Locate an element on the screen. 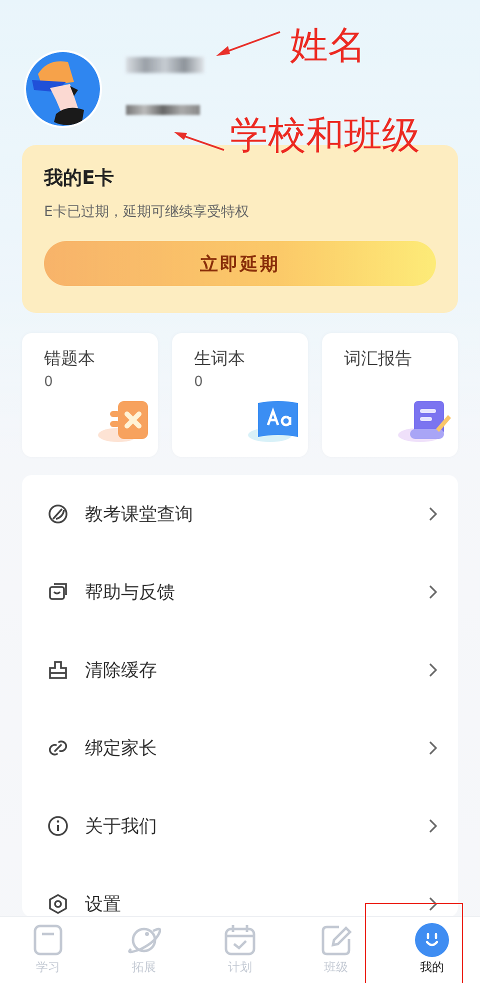 The height and width of the screenshot is (983, 480). menu-item: 清除缓存 is located at coordinates (240, 670).